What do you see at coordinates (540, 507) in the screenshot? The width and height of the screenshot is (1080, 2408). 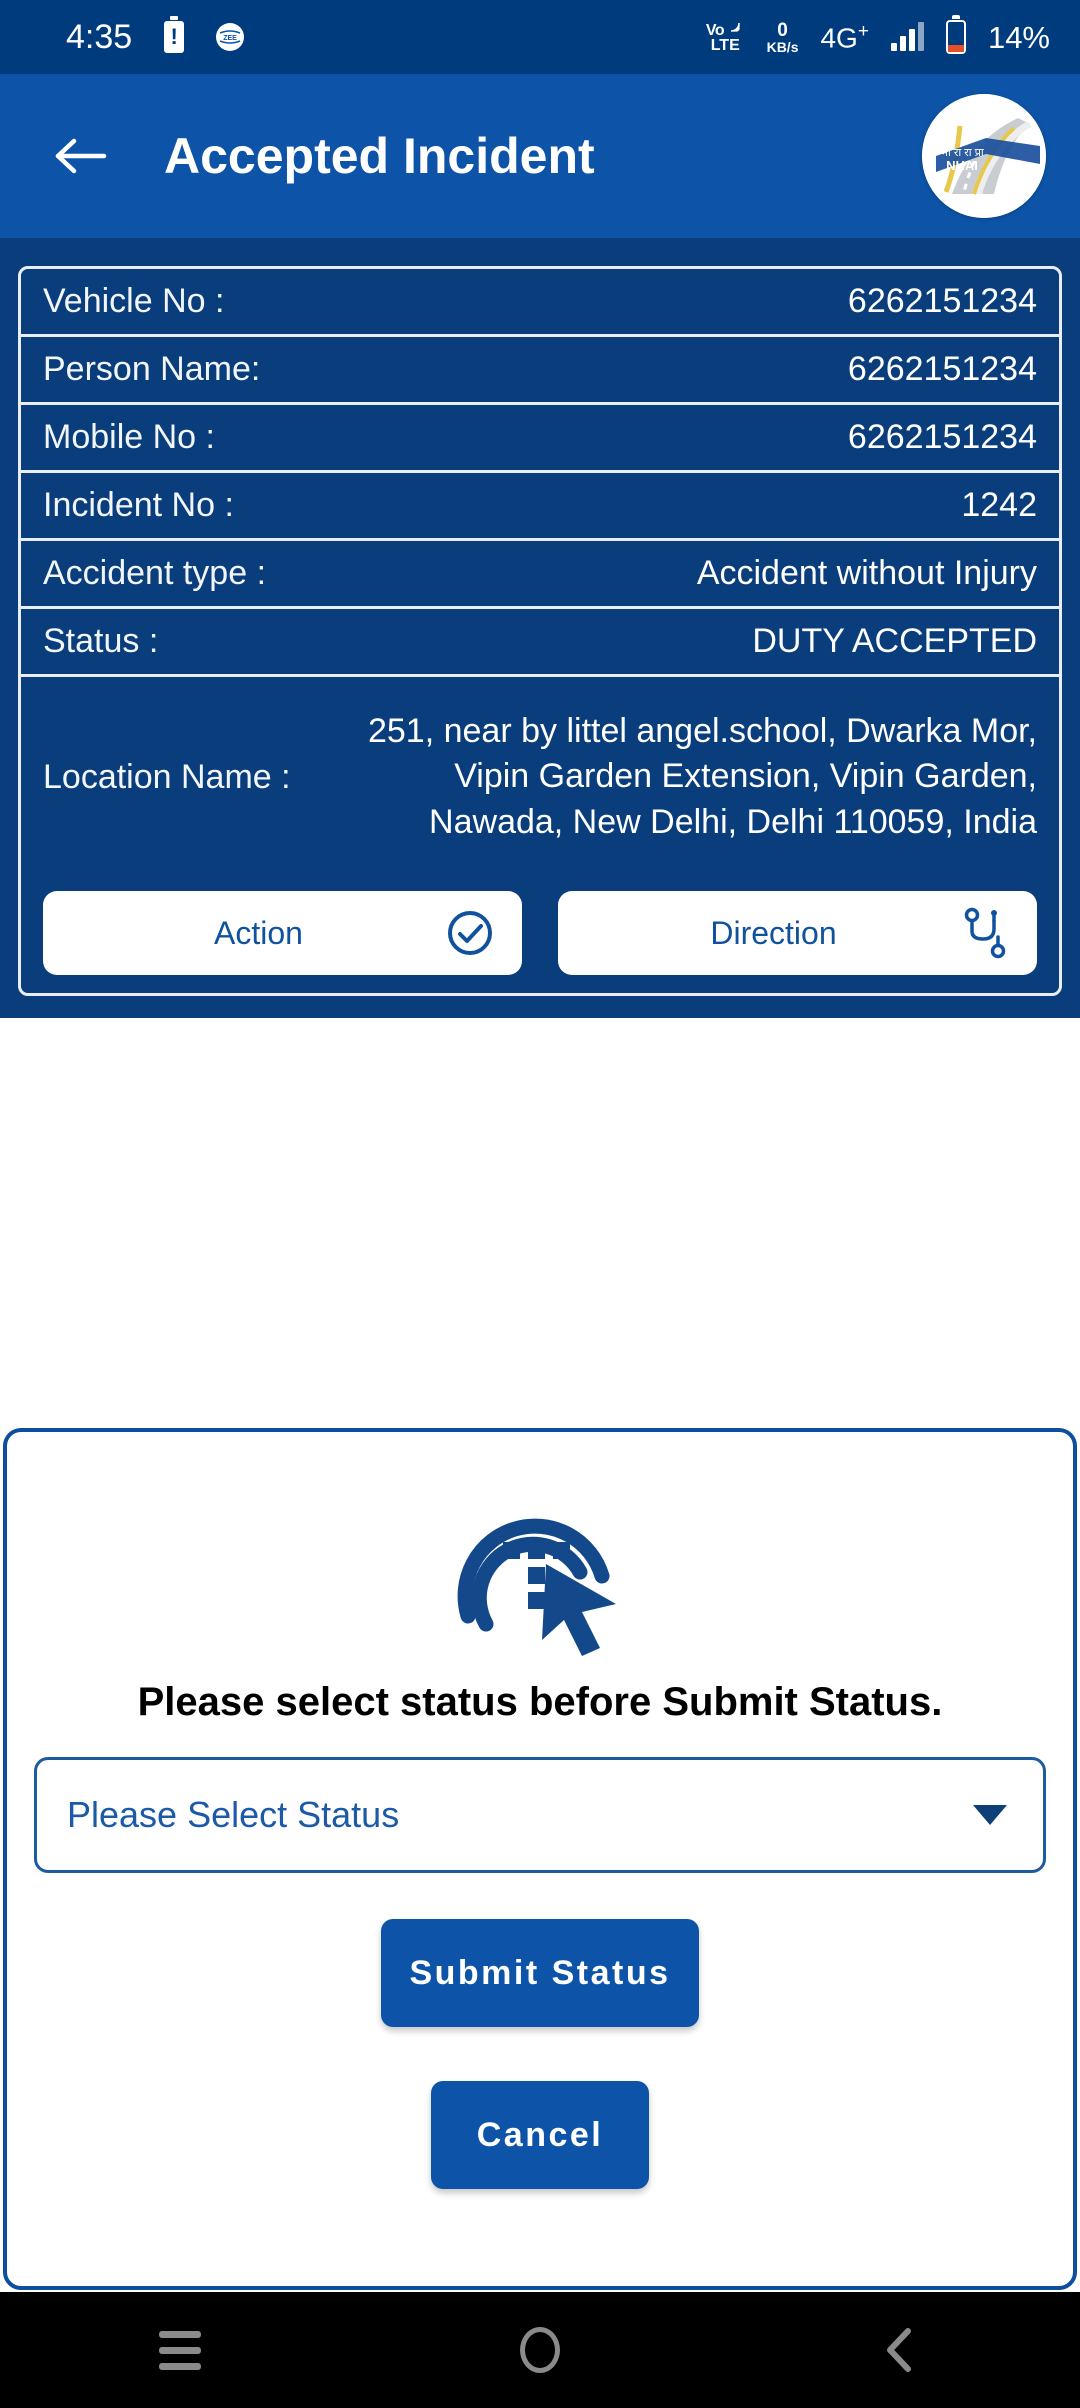 I see `table-row: Incident No : 1242` at bounding box center [540, 507].